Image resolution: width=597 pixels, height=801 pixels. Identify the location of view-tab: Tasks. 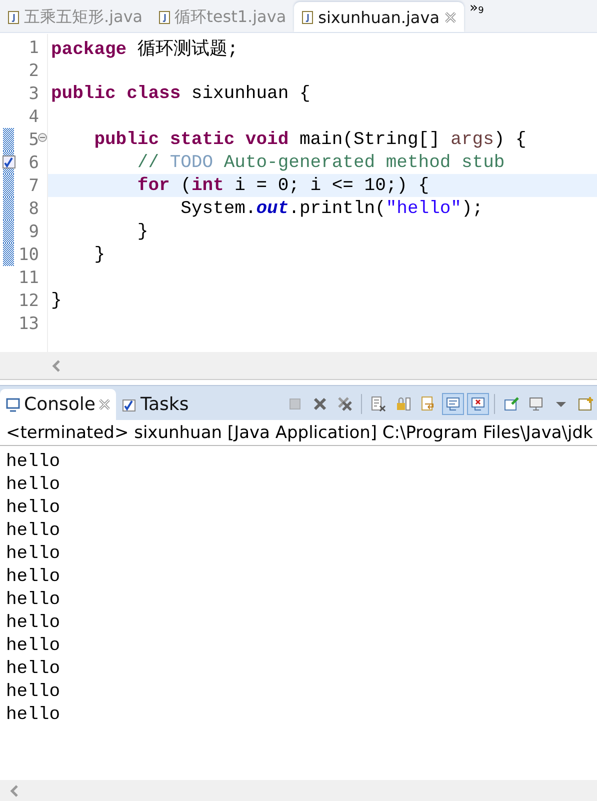
(155, 404).